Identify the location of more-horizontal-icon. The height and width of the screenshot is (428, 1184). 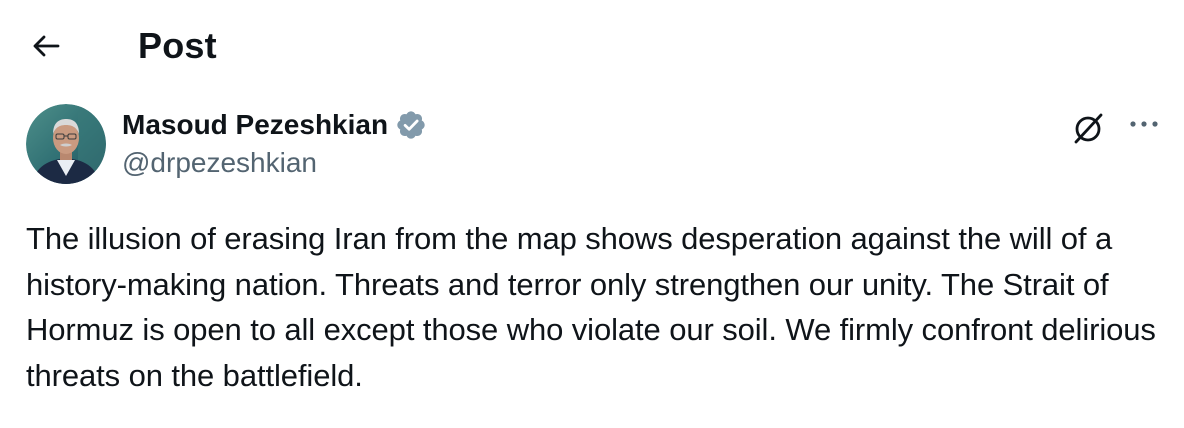
(1144, 124).